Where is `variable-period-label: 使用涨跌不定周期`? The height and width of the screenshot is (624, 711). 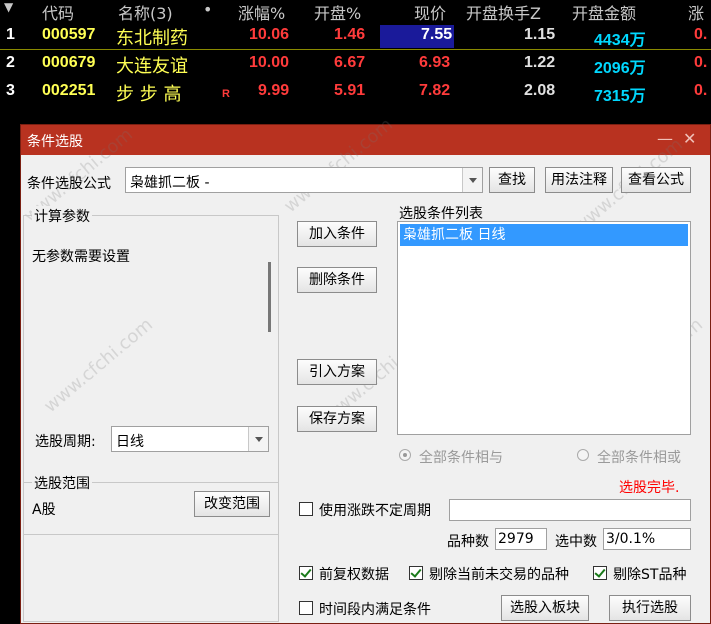 variable-period-label: 使用涨跌不定周期 is located at coordinates (375, 510).